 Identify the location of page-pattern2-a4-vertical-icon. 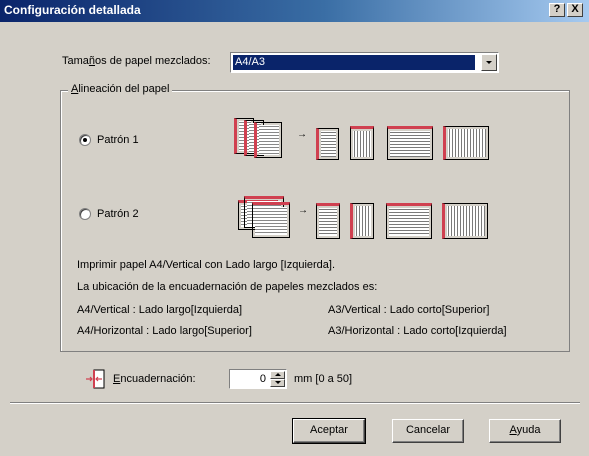
(328, 221).